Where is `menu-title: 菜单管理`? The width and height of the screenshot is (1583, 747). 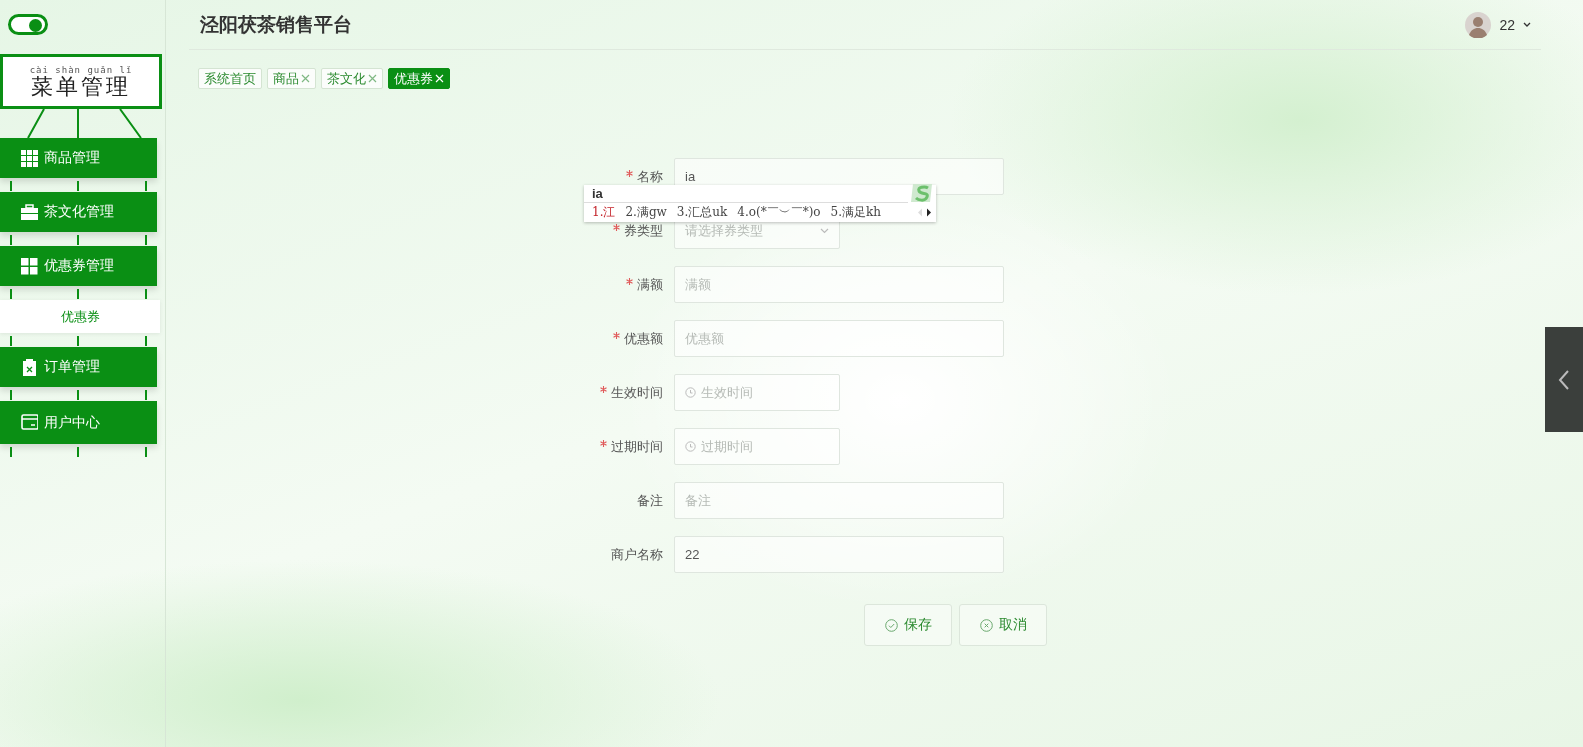 menu-title: 菜单管理 is located at coordinates (81, 86).